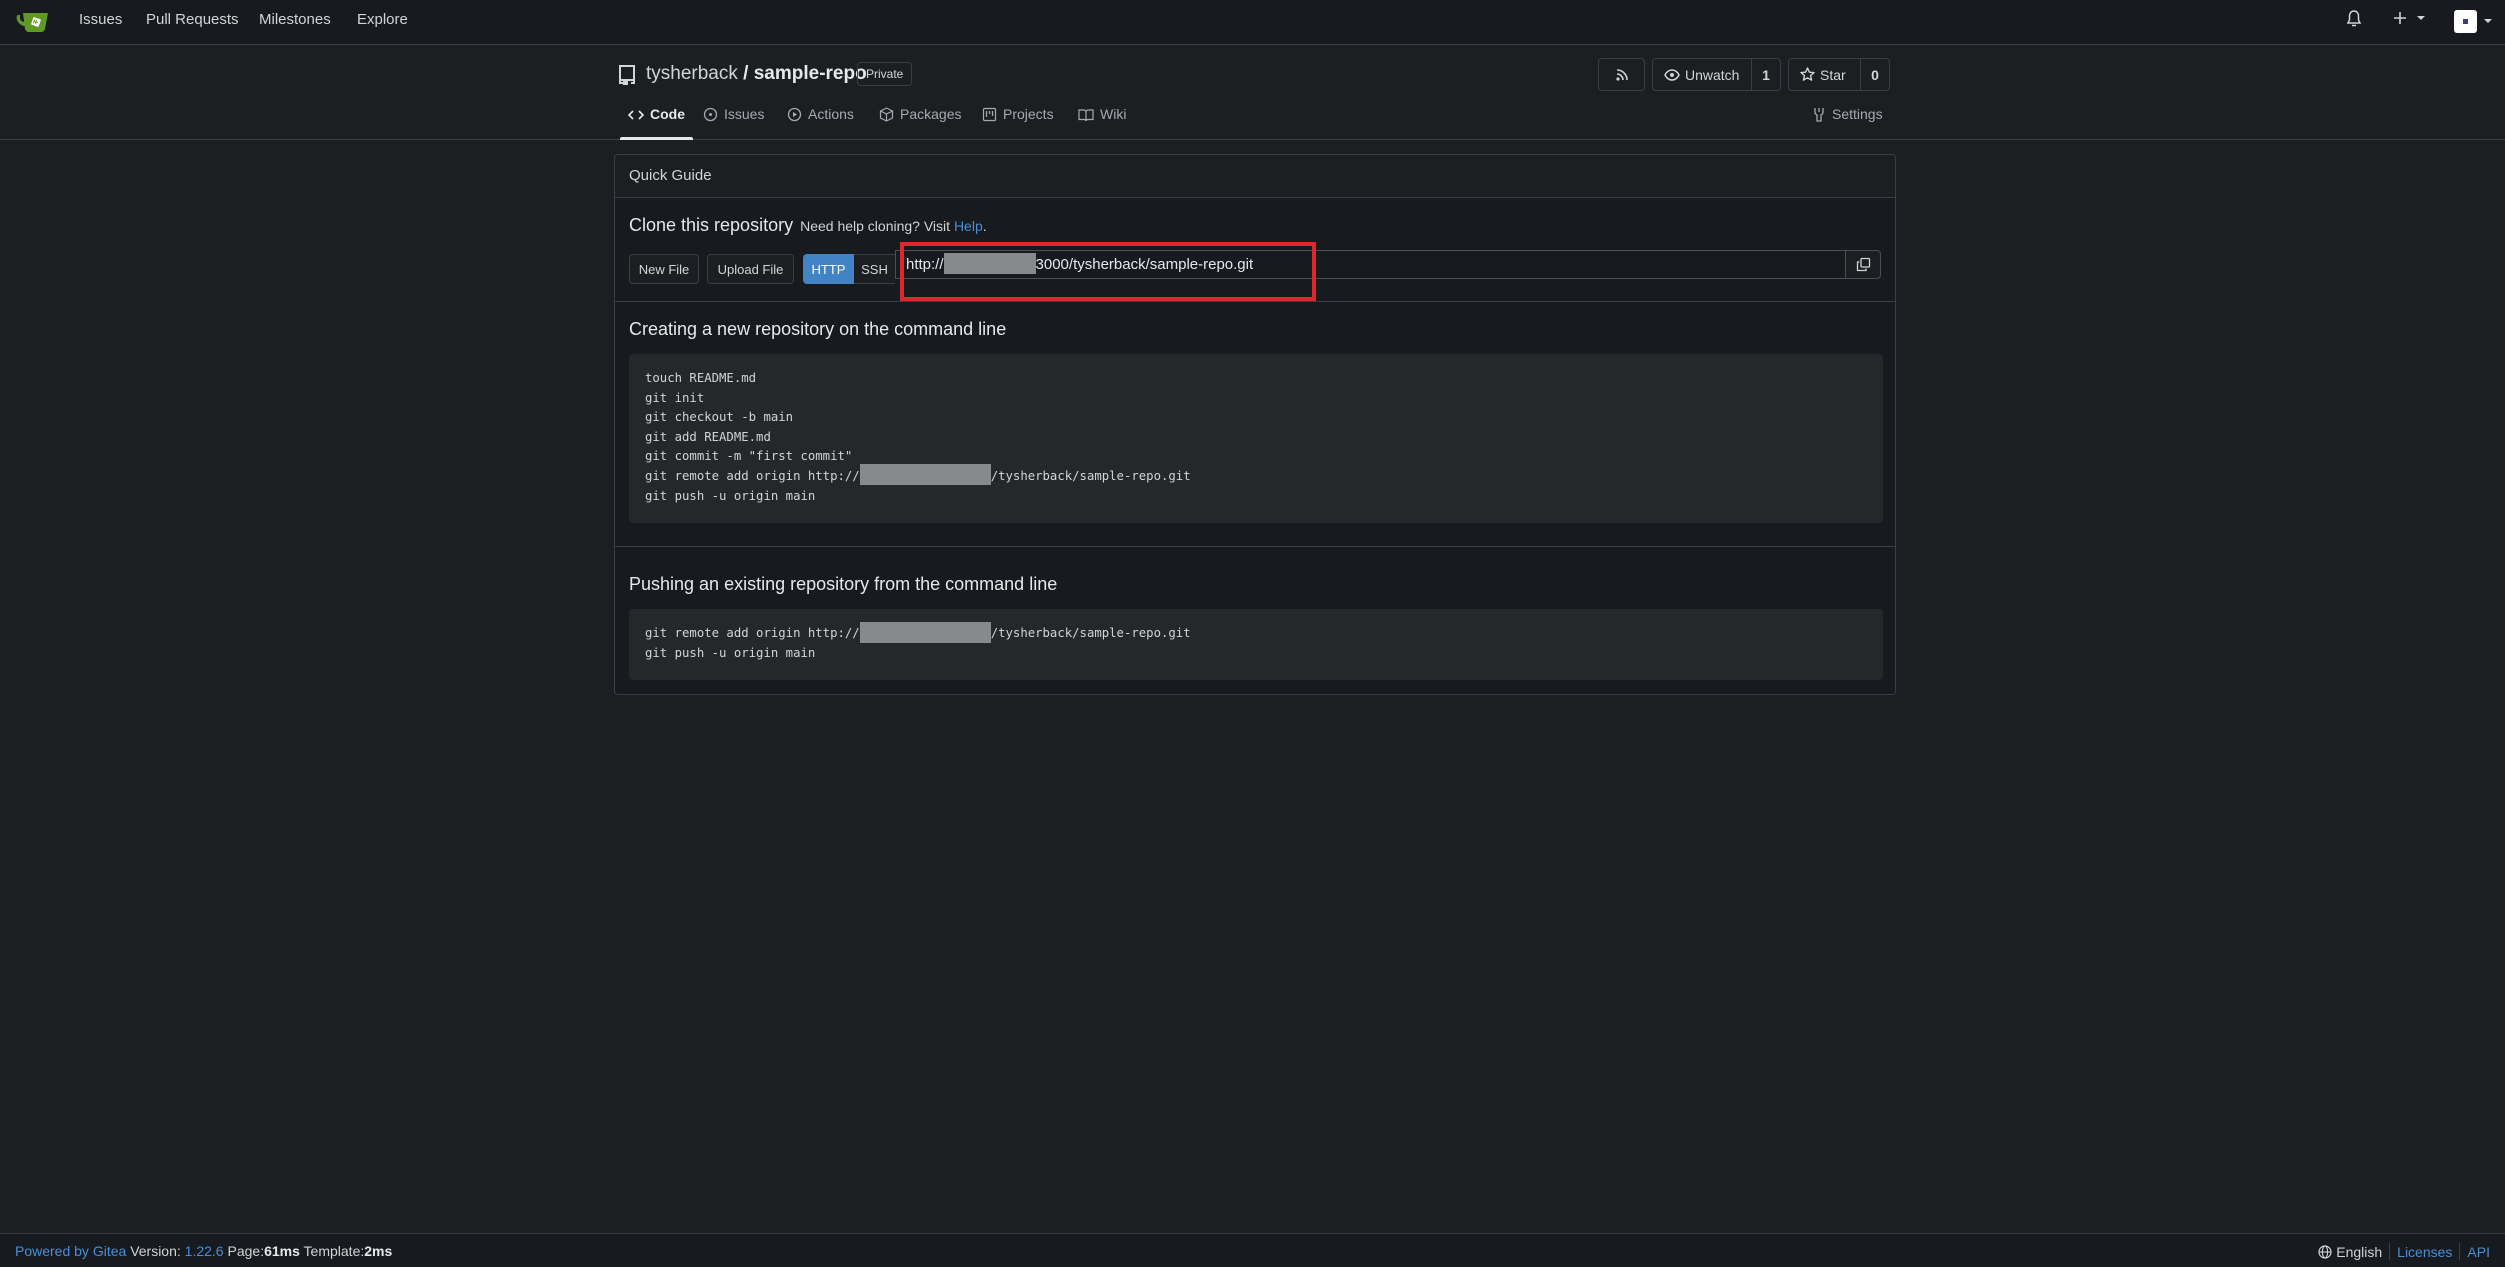 This screenshot has width=2505, height=1267. What do you see at coordinates (2409, 17) in the screenshot?
I see `create-new-dropdown` at bounding box center [2409, 17].